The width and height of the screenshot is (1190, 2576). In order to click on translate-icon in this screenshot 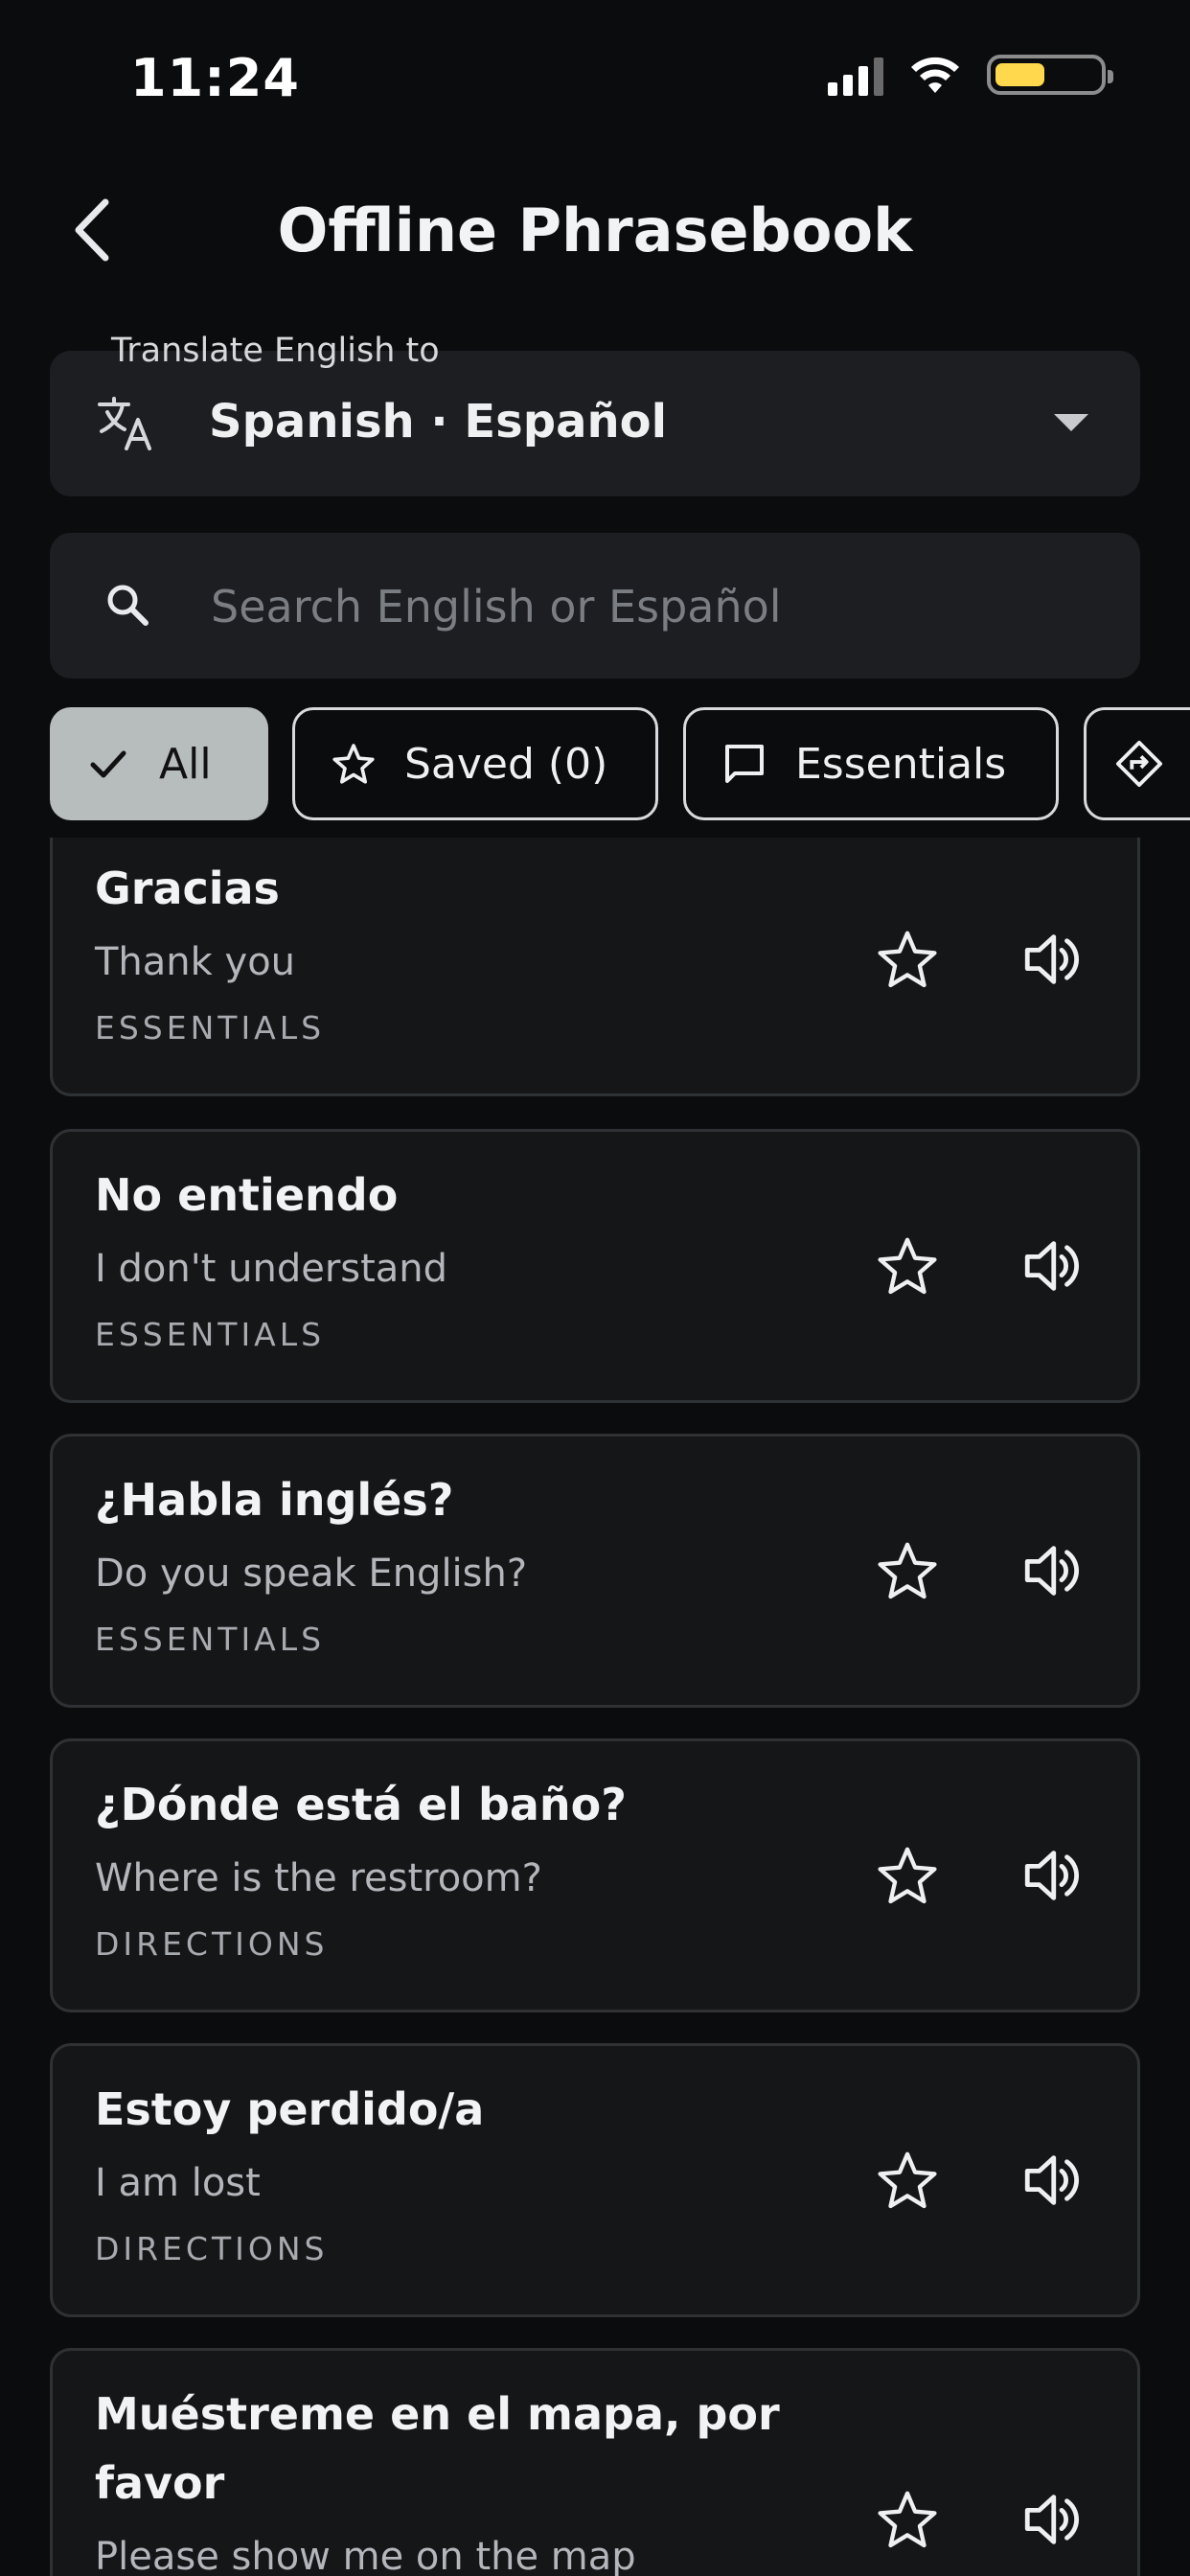, I will do `click(125, 423)`.